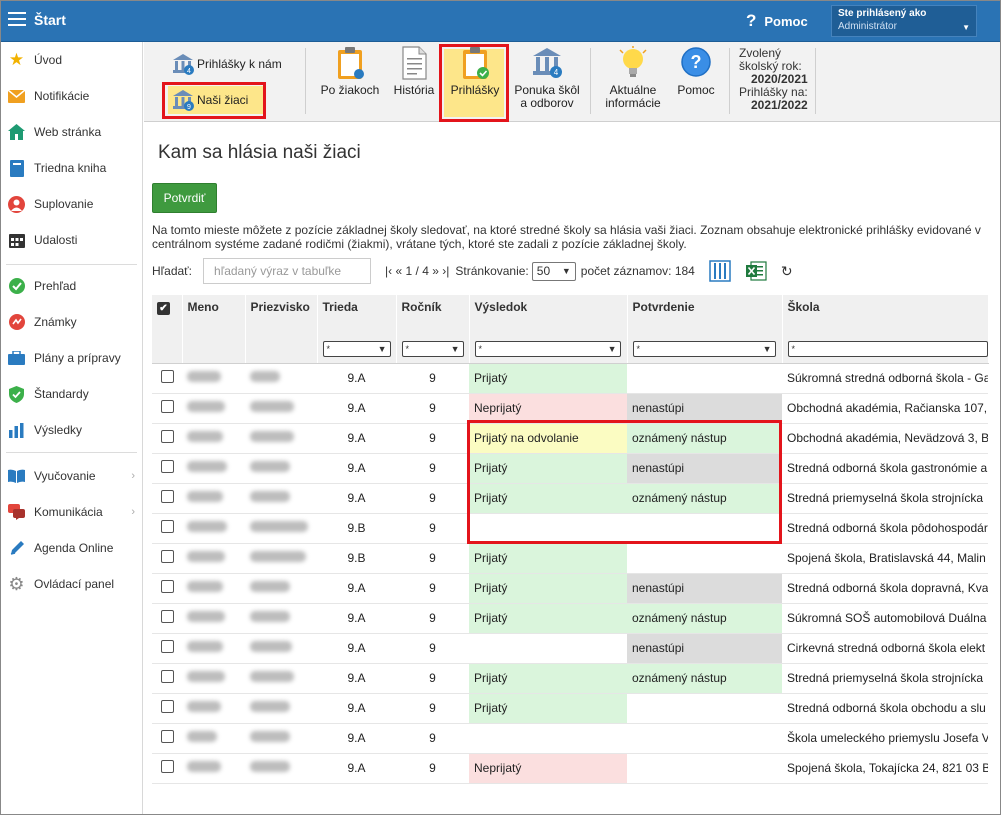 The height and width of the screenshot is (815, 1001). What do you see at coordinates (71, 394) in the screenshot?
I see `sidebar-item-standardy: Štandardy` at bounding box center [71, 394].